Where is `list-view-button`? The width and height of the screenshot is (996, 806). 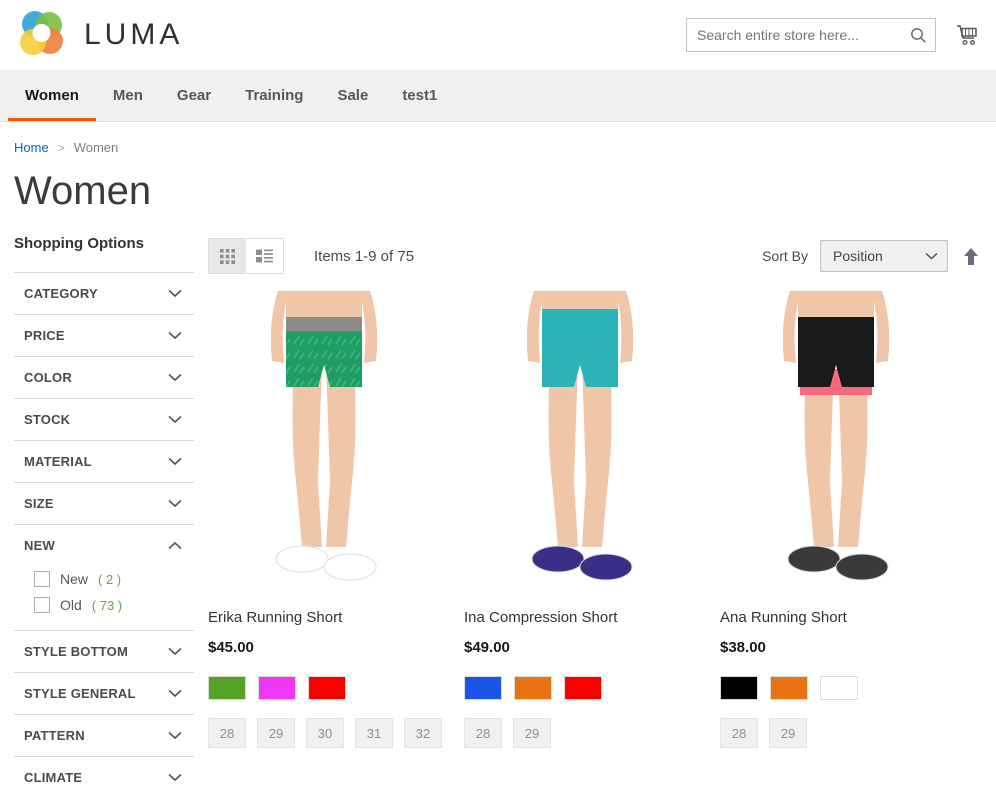
list-view-button is located at coordinates (264, 256).